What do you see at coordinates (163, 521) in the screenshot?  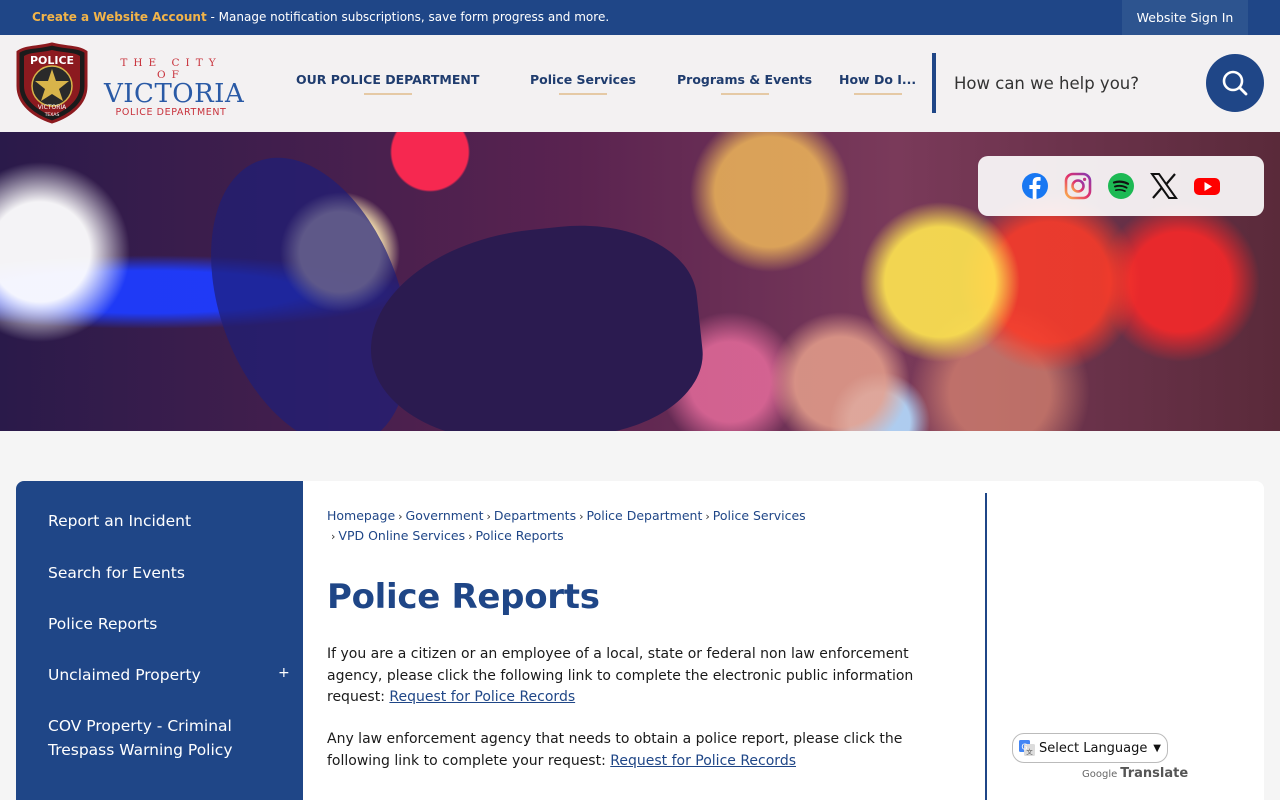 I see `sidebar-item-report-incident: Report an Incident` at bounding box center [163, 521].